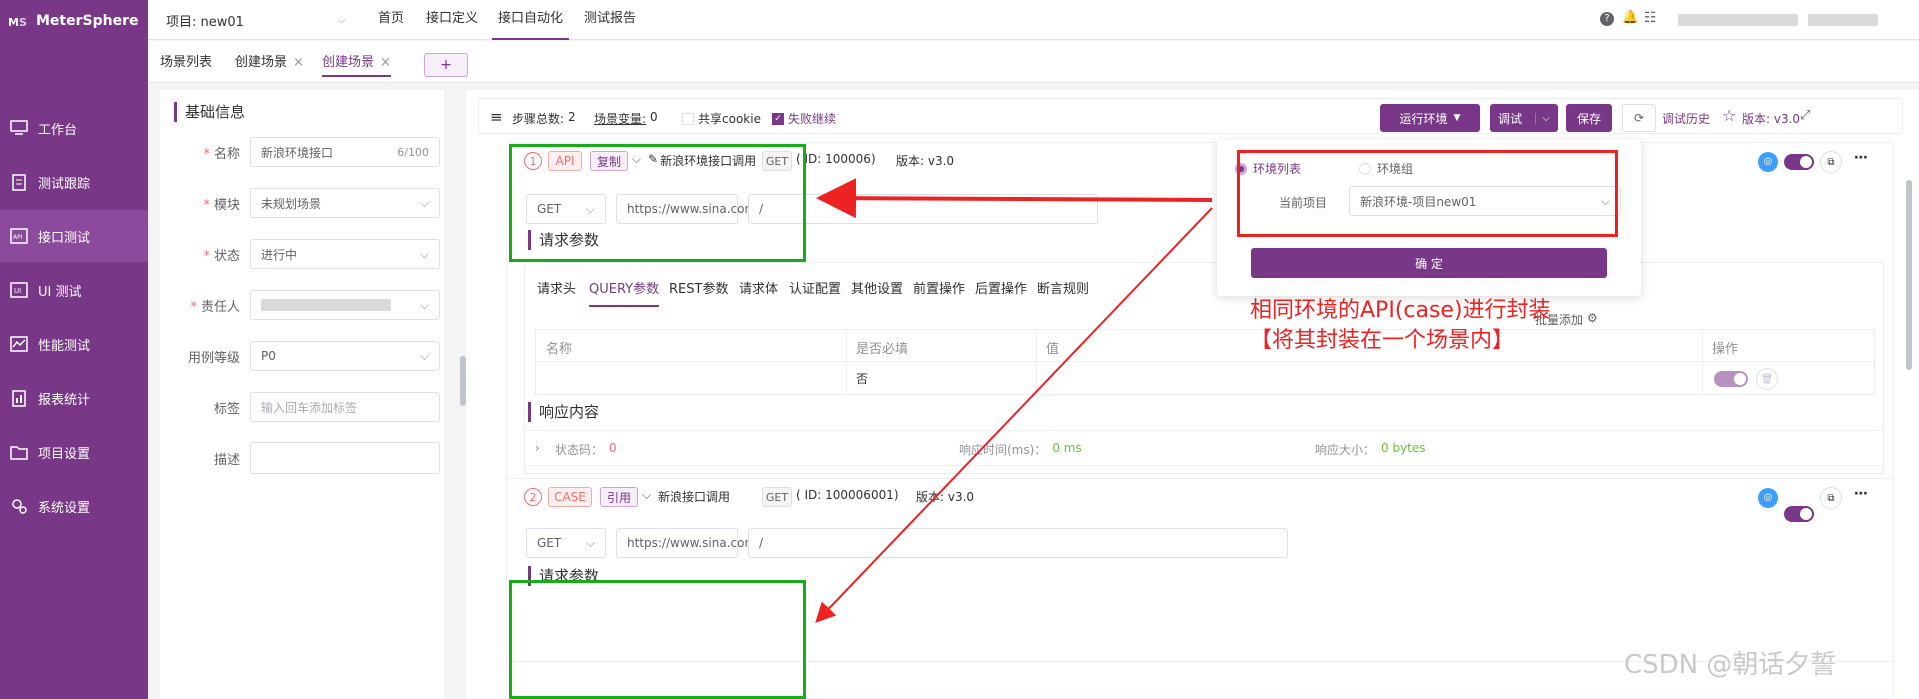 This screenshot has height=699, width=1919. I want to click on annotation-text: 相同环境的API(case)进行封装 【将其封装在一个场景内】, so click(1400, 326).